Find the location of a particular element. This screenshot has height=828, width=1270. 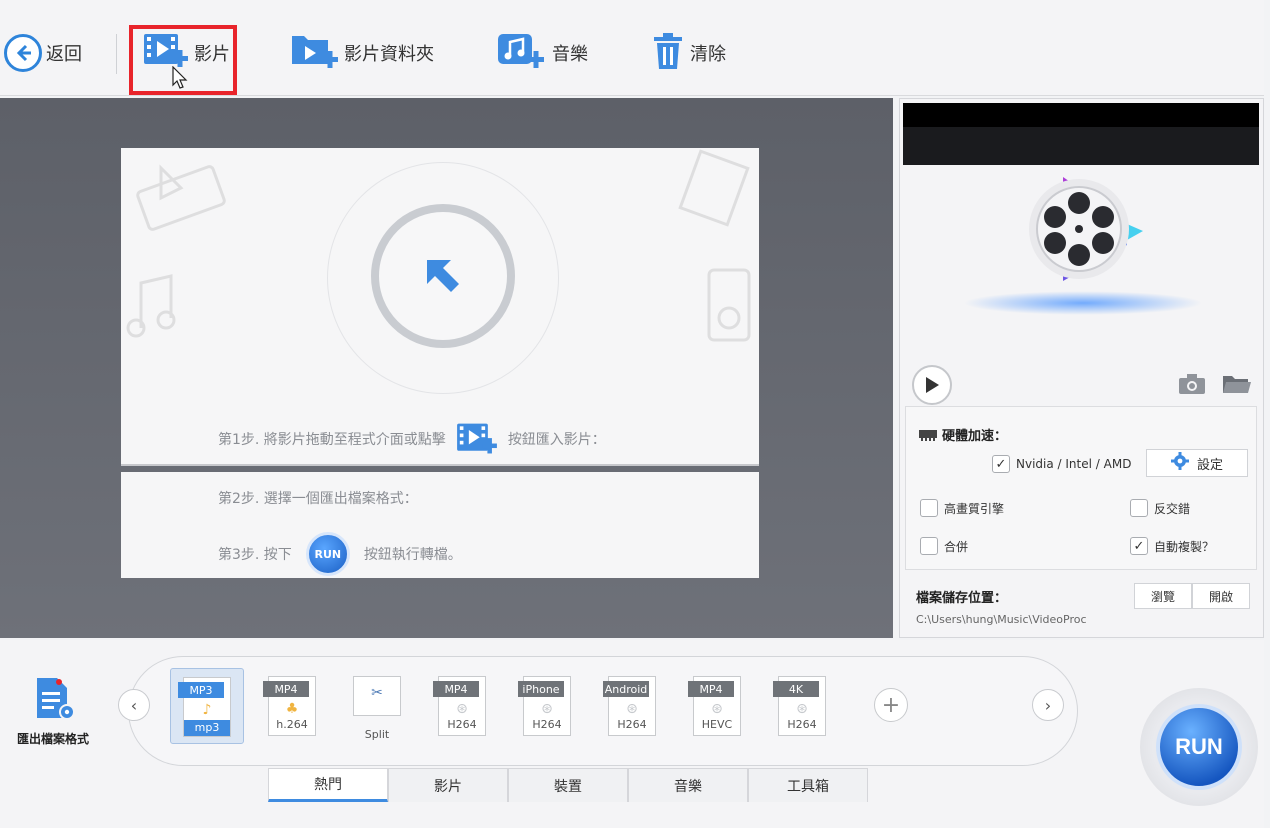

snapshot-button is located at coordinates (1192, 386).